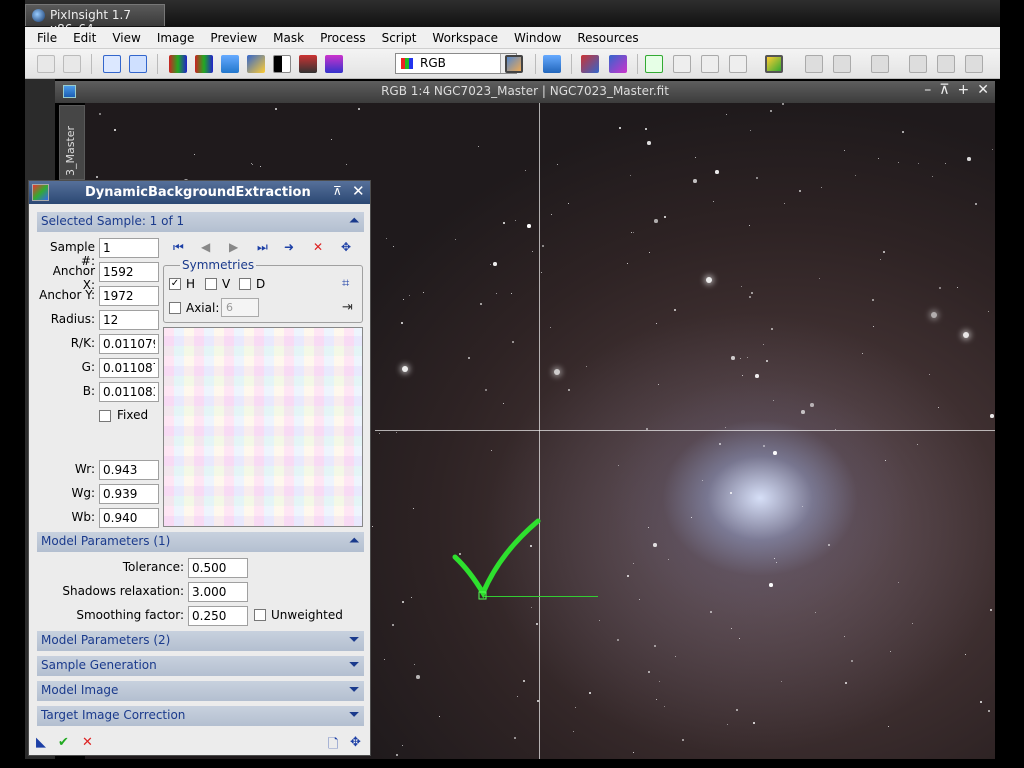 This screenshot has height=768, width=1024. Describe the element at coordinates (178, 247) in the screenshot. I see `first-sample-icon: ⏮` at that location.